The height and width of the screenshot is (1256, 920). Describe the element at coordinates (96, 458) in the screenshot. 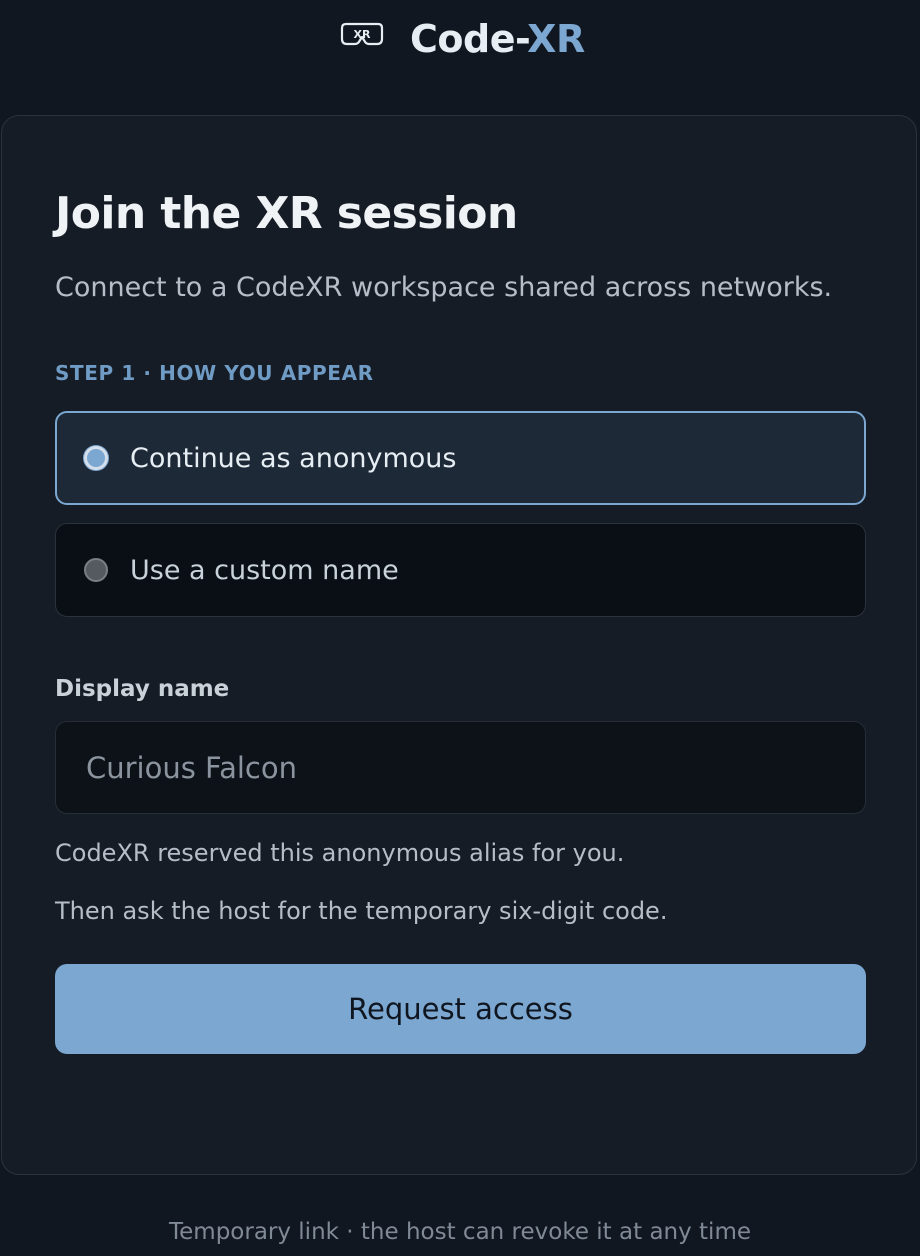

I see `radio-checked-icon` at that location.